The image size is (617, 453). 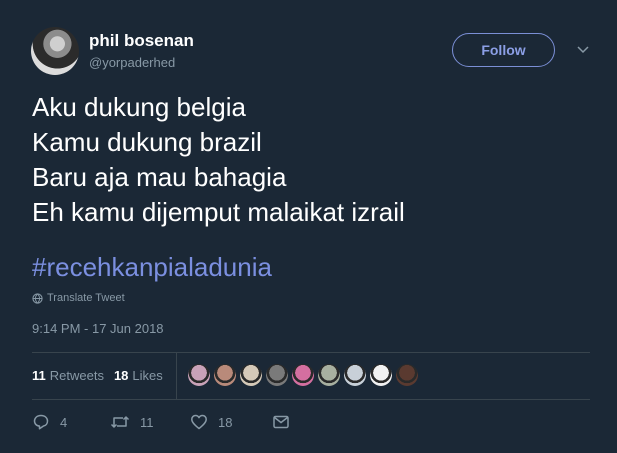 What do you see at coordinates (503, 50) in the screenshot?
I see `follow-button: Follow` at bounding box center [503, 50].